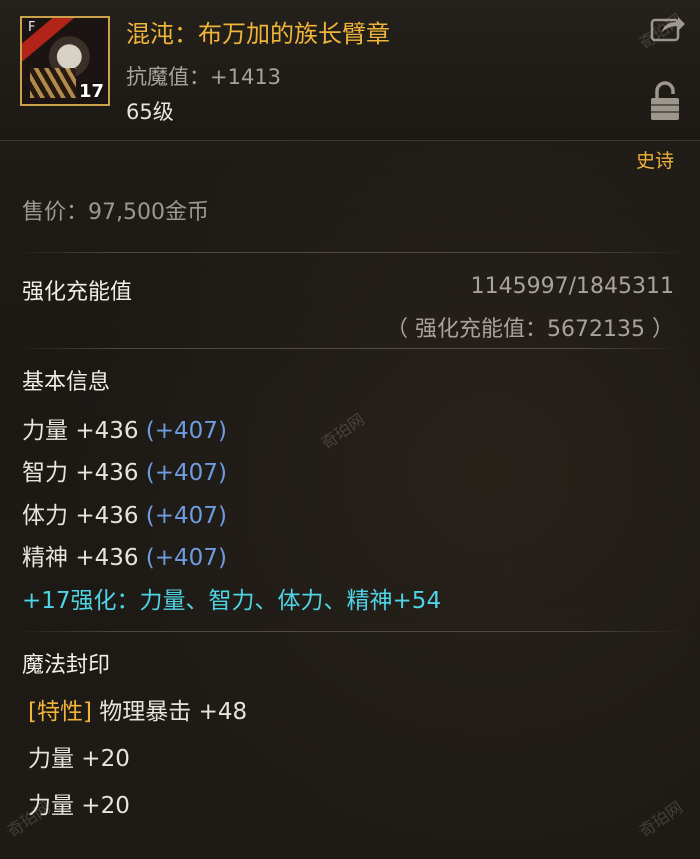  I want to click on claw-decoration, so click(53, 83).